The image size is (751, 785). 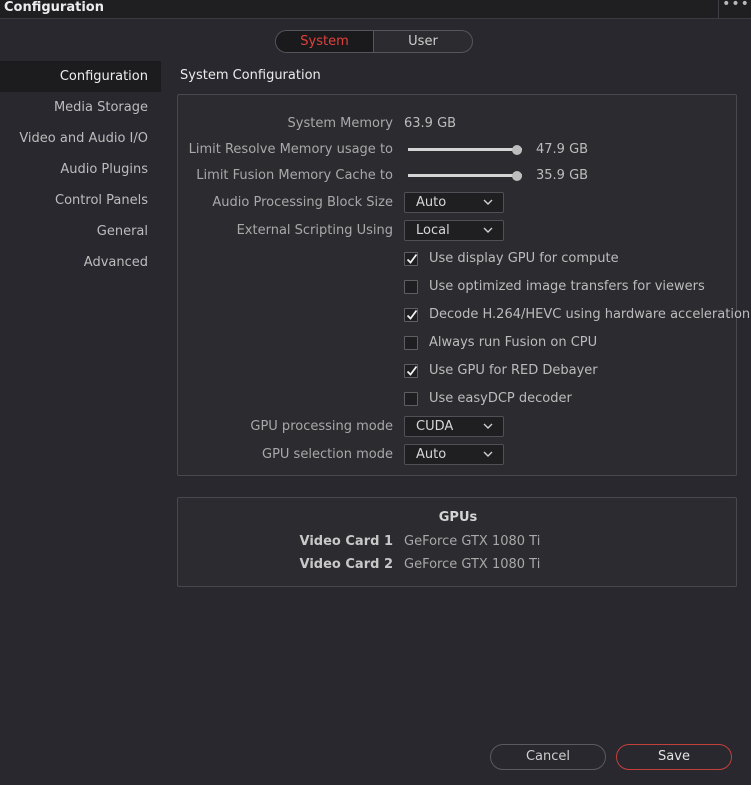 What do you see at coordinates (433, 230) in the screenshot?
I see `external-scripting-value: Local` at bounding box center [433, 230].